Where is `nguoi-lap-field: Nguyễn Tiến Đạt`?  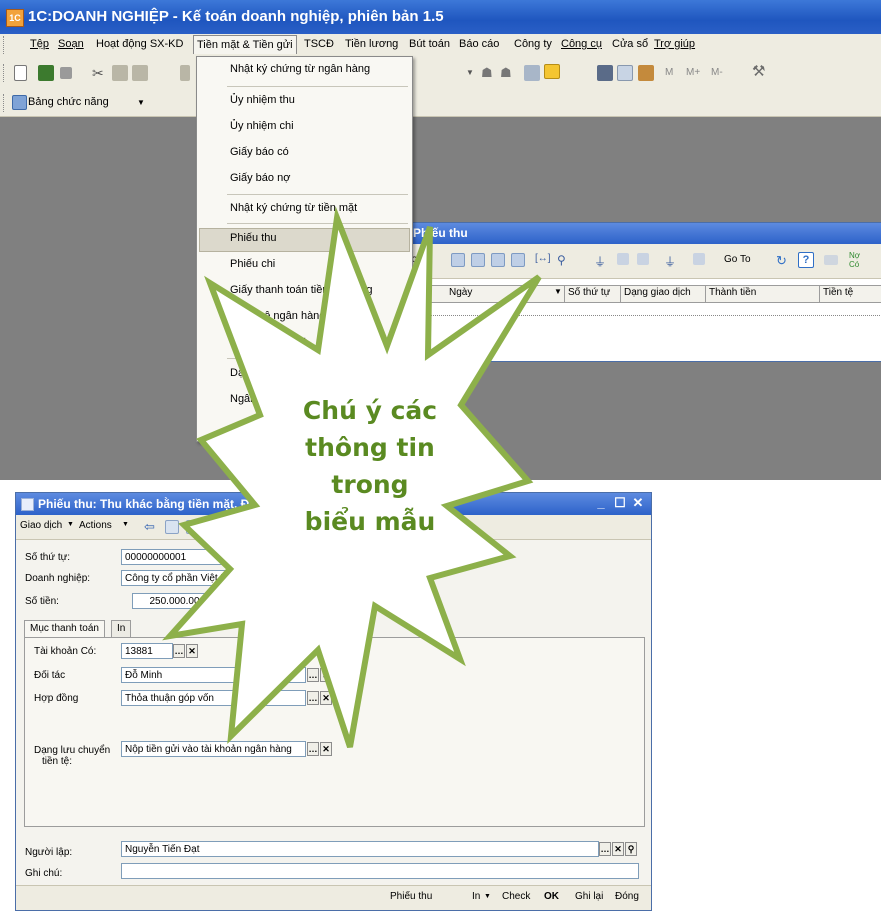
nguoi-lap-field: Nguyễn Tiến Đạt is located at coordinates (360, 849).